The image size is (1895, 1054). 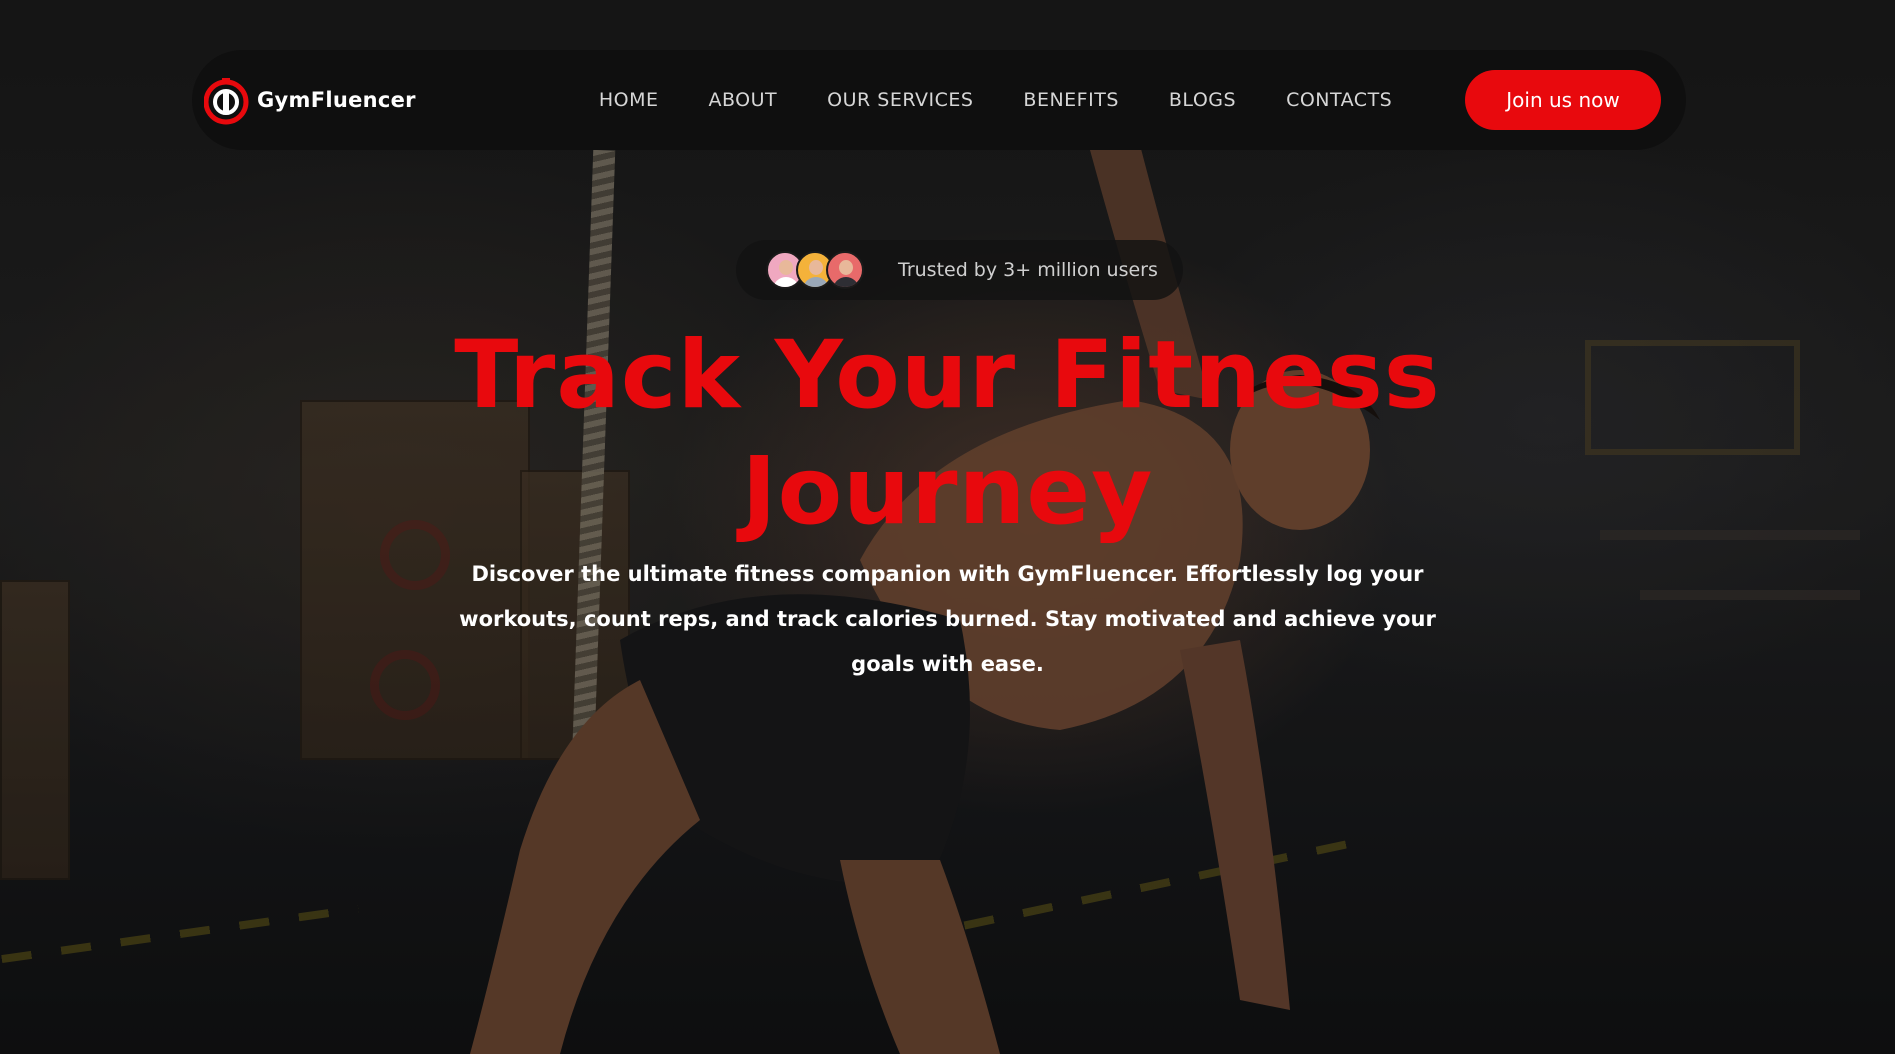 I want to click on trust-text: Trusted by 3+ million users, so click(x=1028, y=270).